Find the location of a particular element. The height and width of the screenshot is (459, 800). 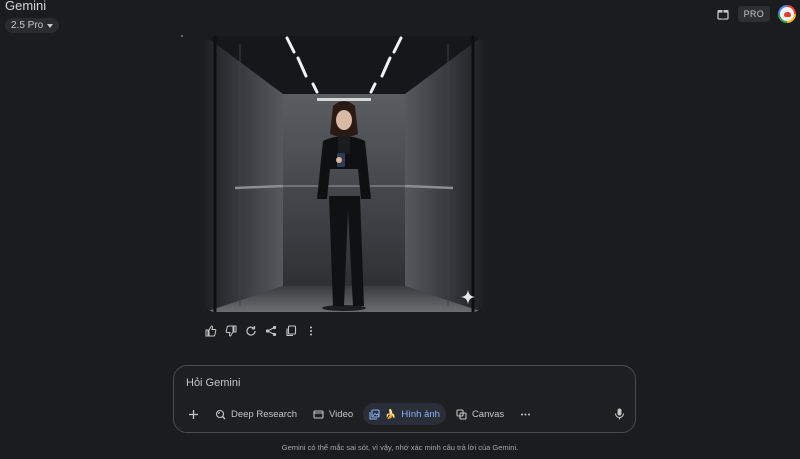

app-title: Gemini is located at coordinates (25, 6).